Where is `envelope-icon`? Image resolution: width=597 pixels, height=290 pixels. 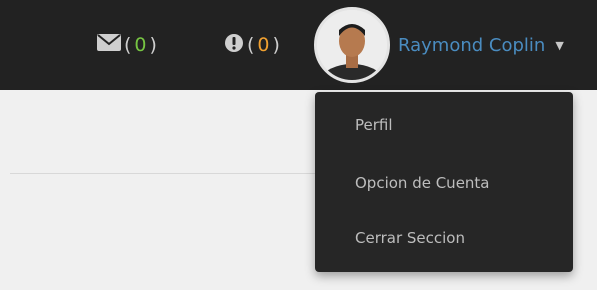
envelope-icon is located at coordinates (109, 45).